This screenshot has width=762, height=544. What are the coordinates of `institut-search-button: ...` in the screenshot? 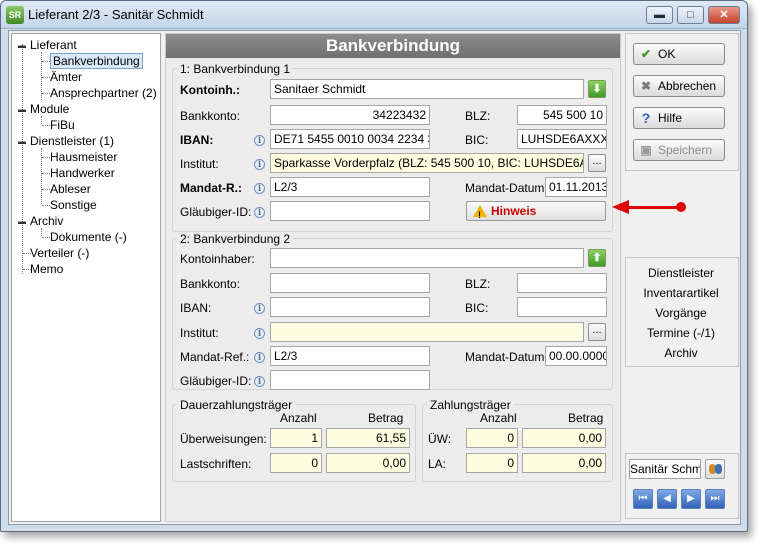 It's located at (597, 163).